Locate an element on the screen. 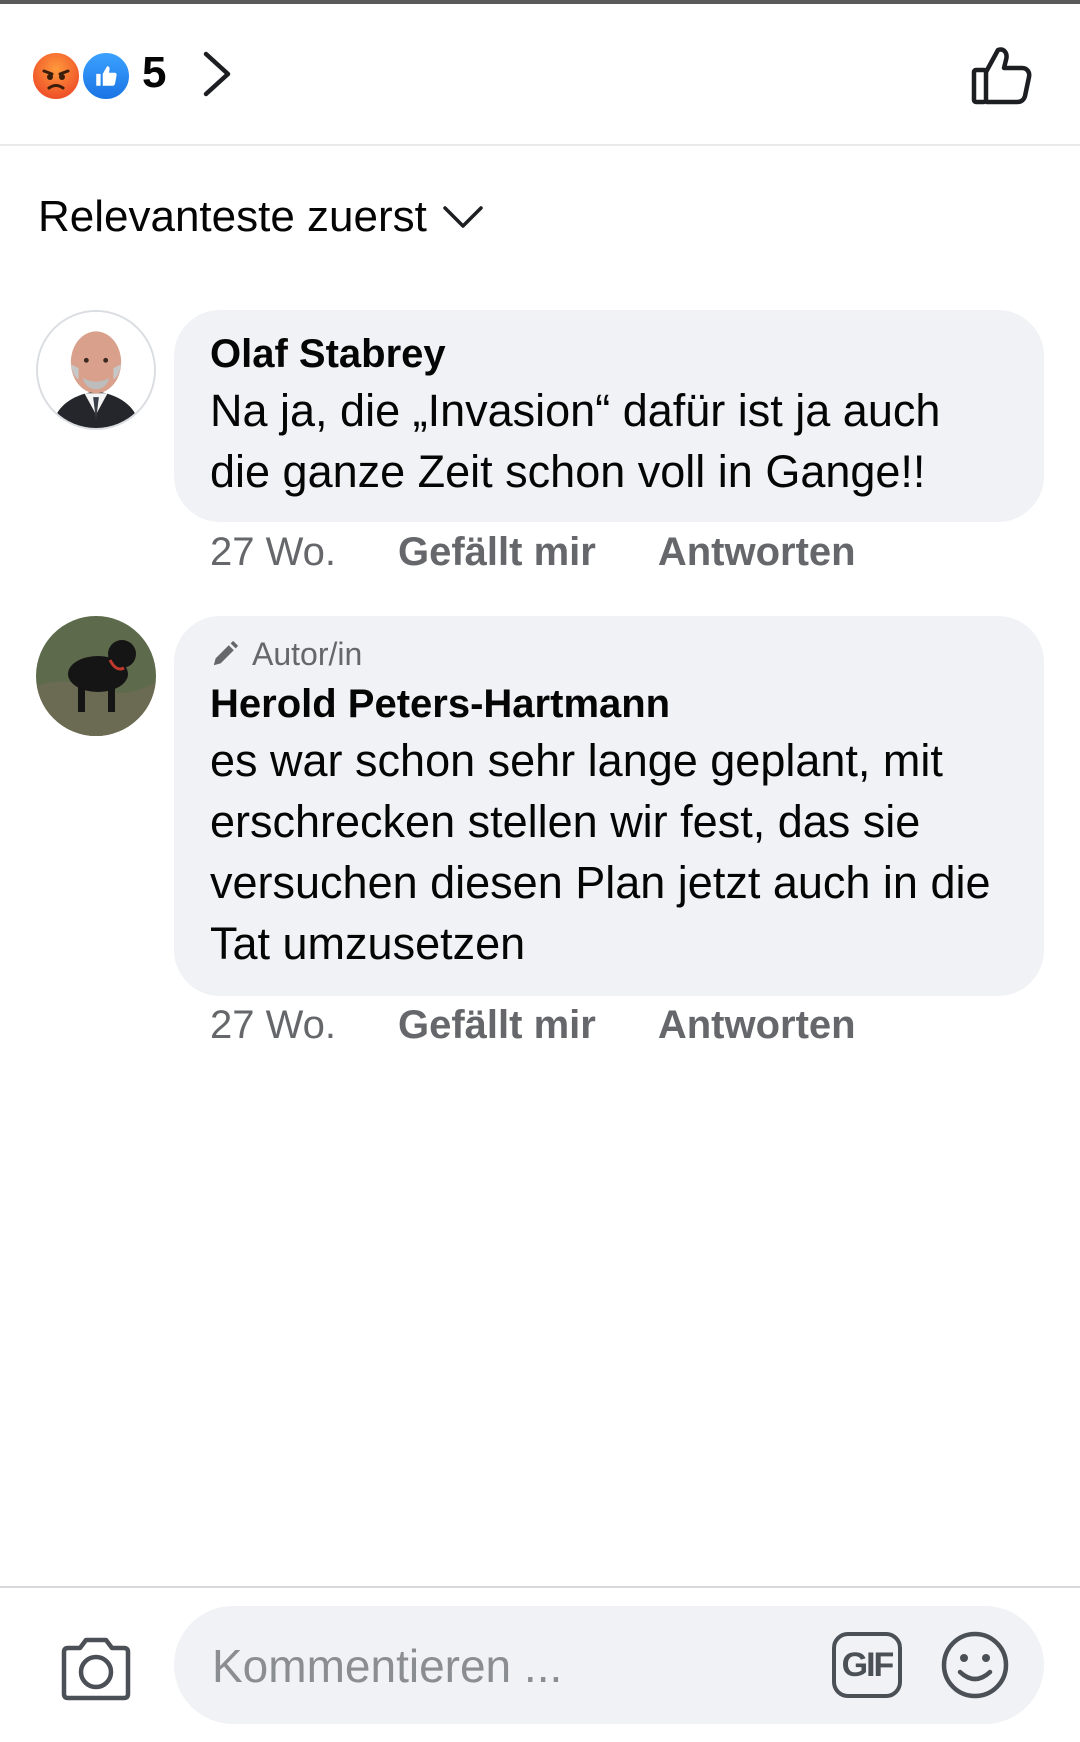 This screenshot has height=1742, width=1080. avatar-herold-peters-hartmann is located at coordinates (96, 676).